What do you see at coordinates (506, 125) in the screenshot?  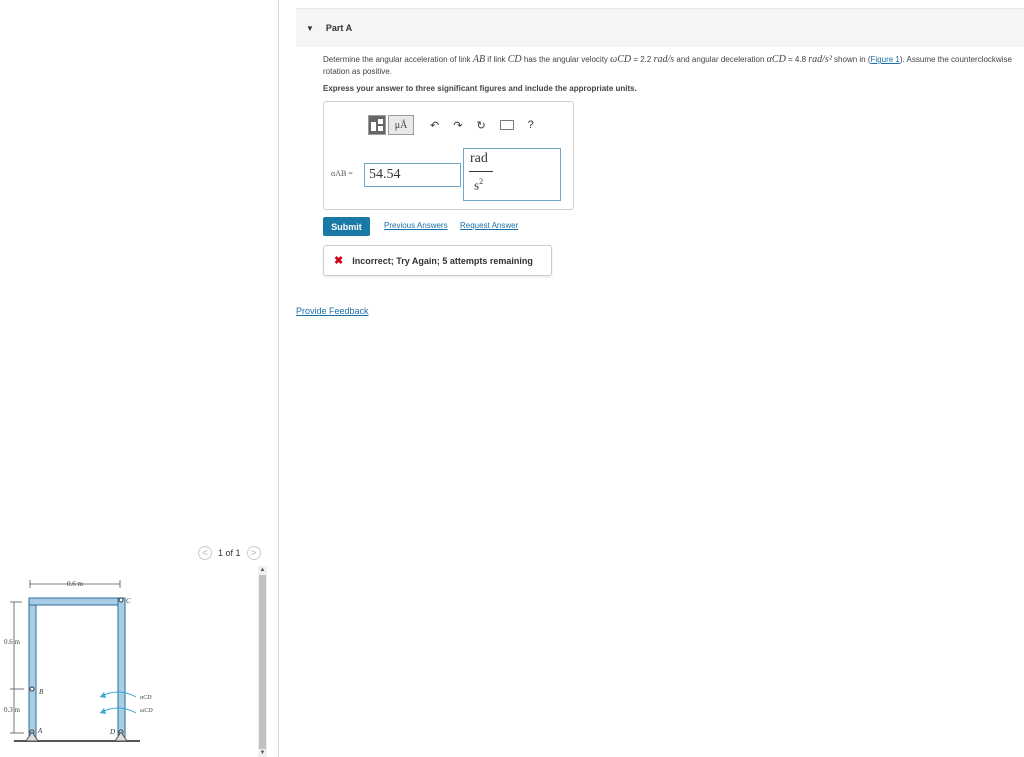 I see `keyboard-icon` at bounding box center [506, 125].